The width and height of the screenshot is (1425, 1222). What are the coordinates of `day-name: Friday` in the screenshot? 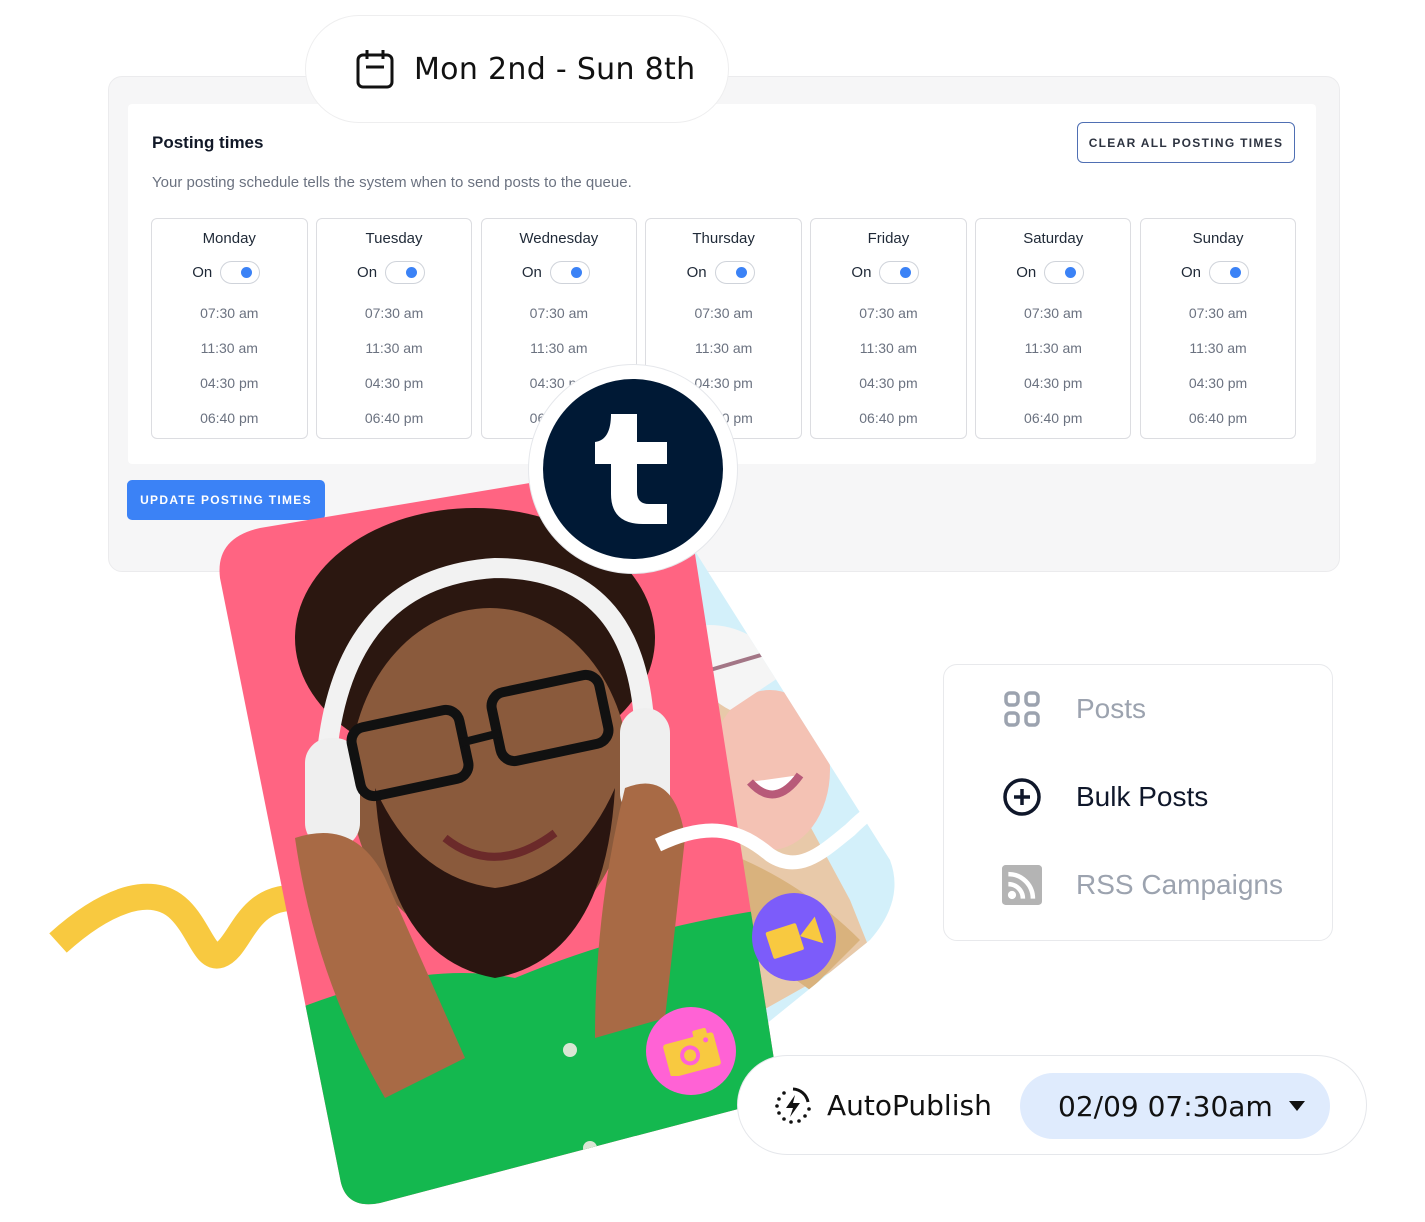 It's located at (888, 238).